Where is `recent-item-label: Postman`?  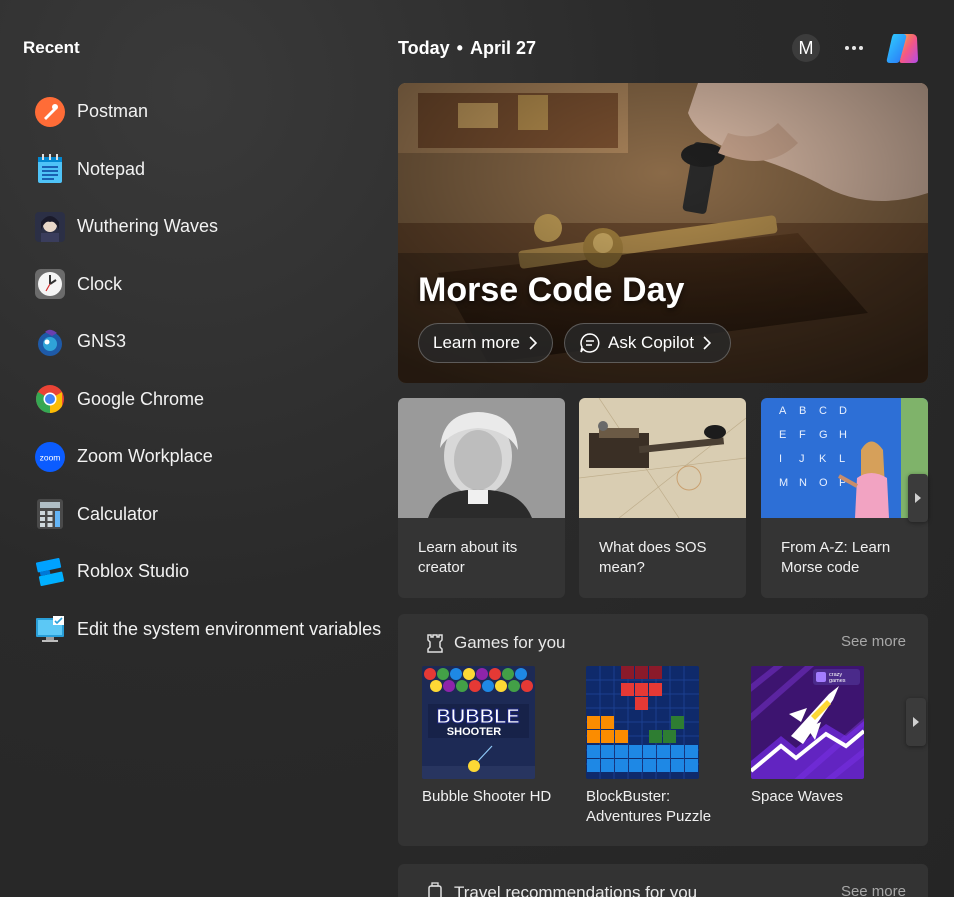
recent-item-label: Postman is located at coordinates (113, 111).